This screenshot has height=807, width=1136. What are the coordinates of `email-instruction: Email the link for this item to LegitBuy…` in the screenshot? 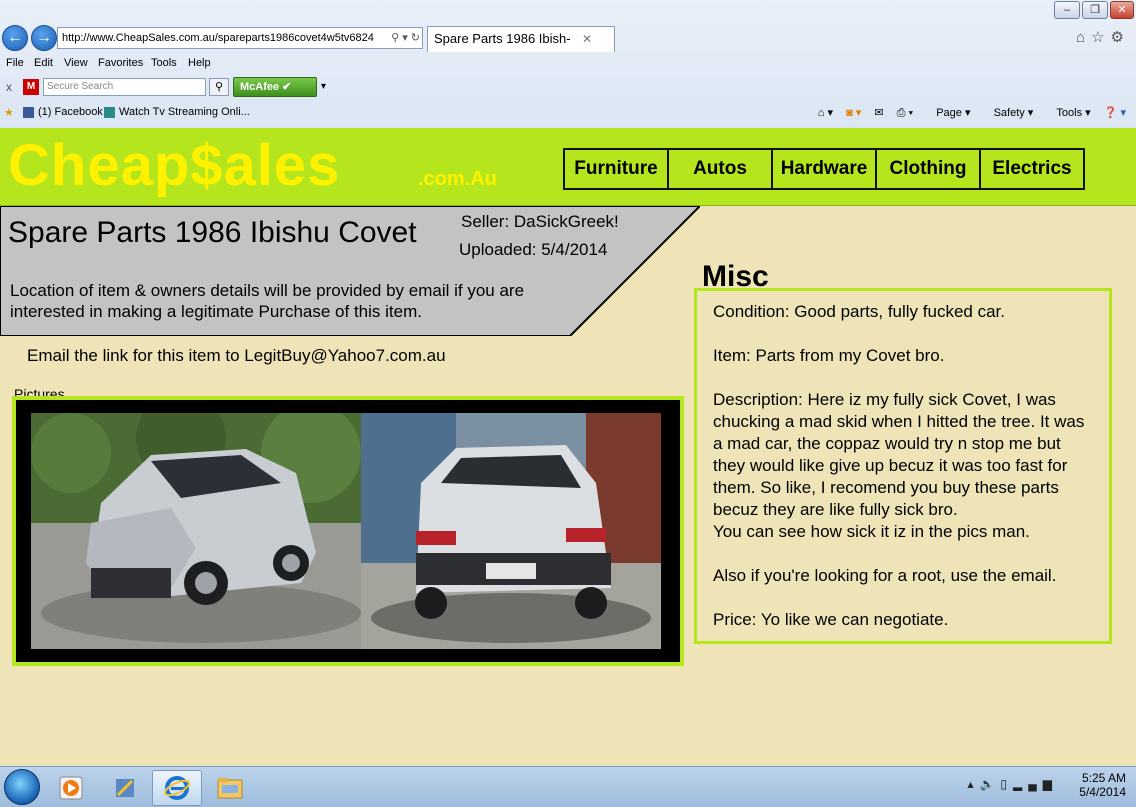 It's located at (236, 355).